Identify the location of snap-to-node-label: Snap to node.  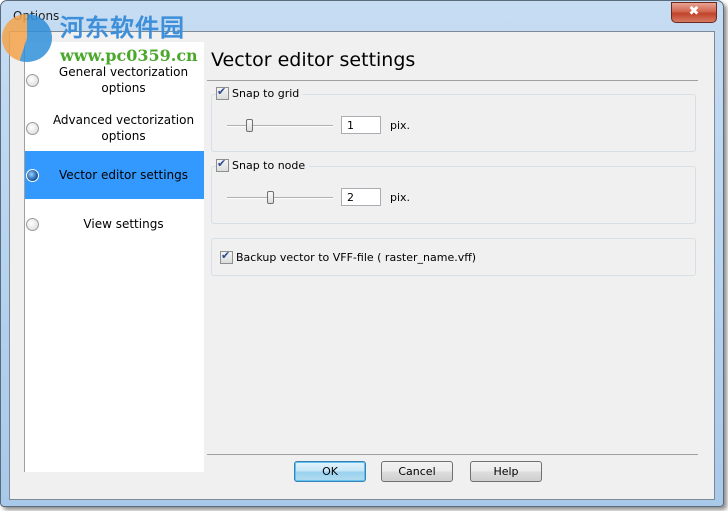
(269, 165).